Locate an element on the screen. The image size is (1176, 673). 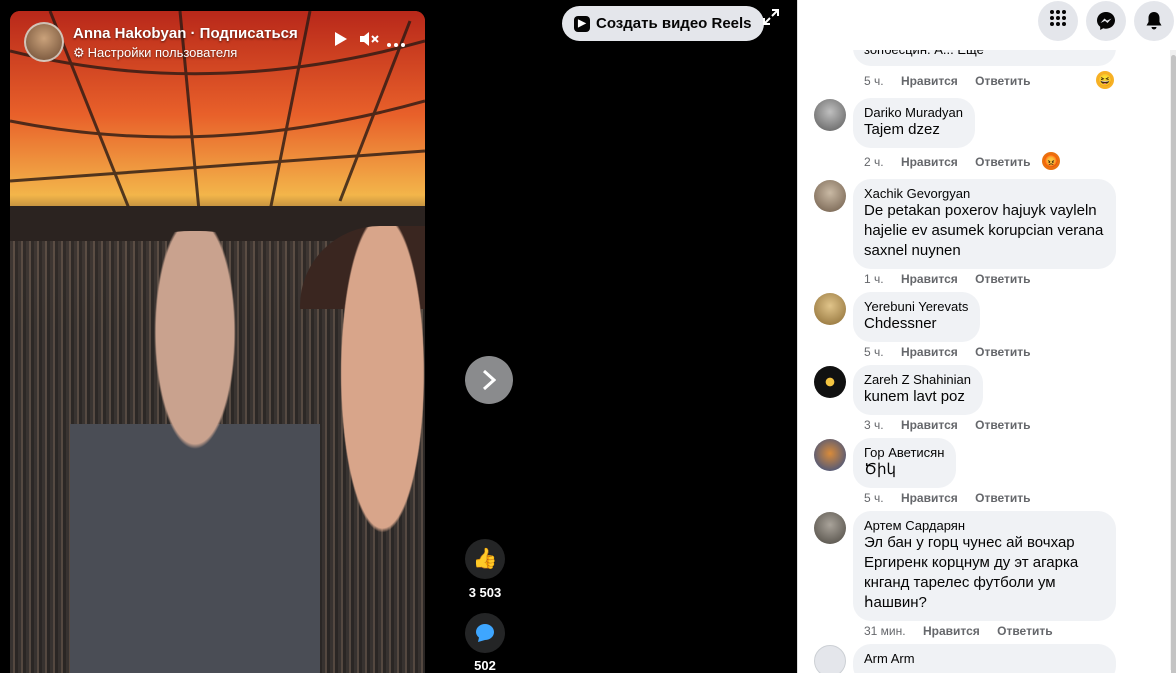
menu-grid-icon is located at coordinates (1058, 21).